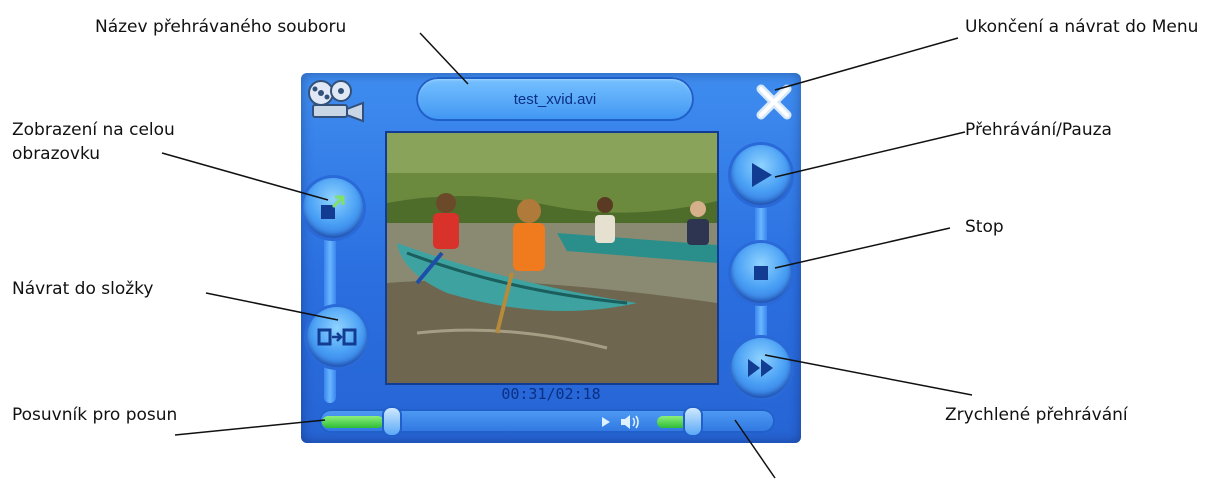  Describe the element at coordinates (862, 248) in the screenshot. I see `leader-stop` at that location.